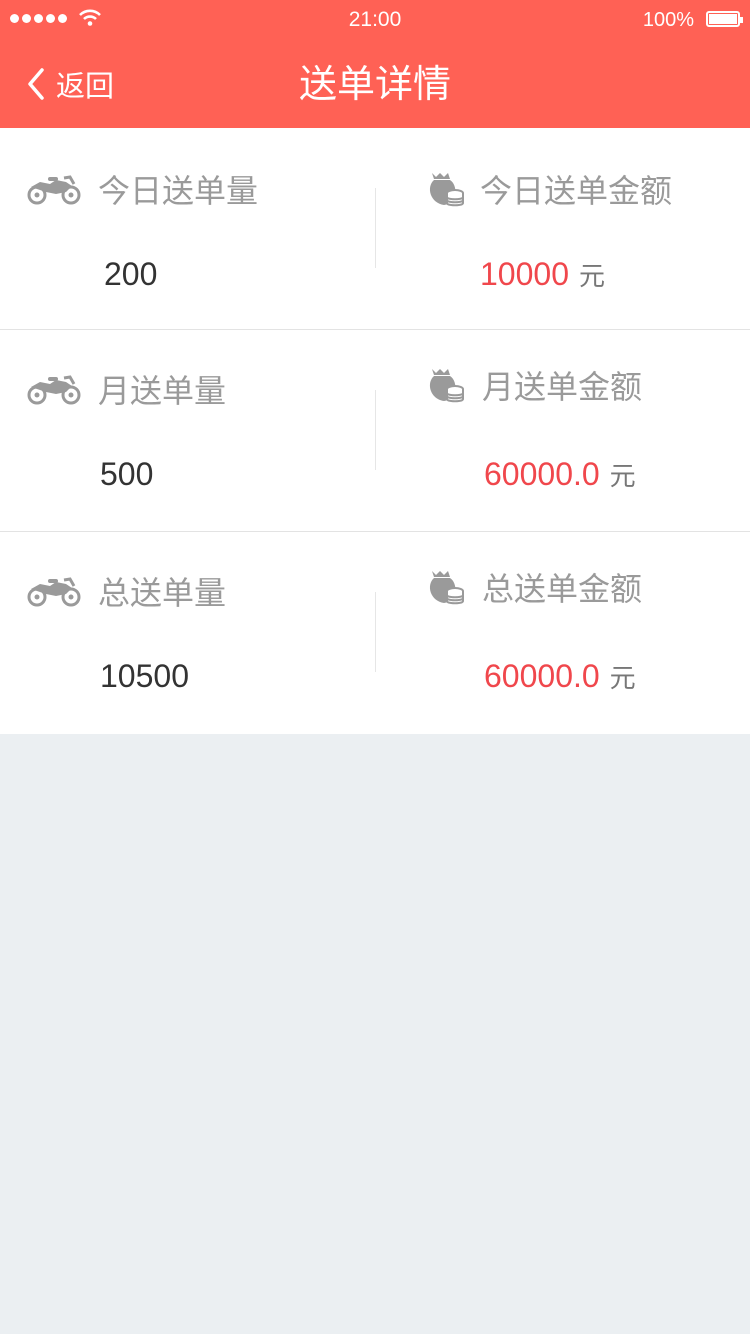 The height and width of the screenshot is (1334, 750). What do you see at coordinates (144, 676) in the screenshot?
I see `stat-count-value: 10500` at bounding box center [144, 676].